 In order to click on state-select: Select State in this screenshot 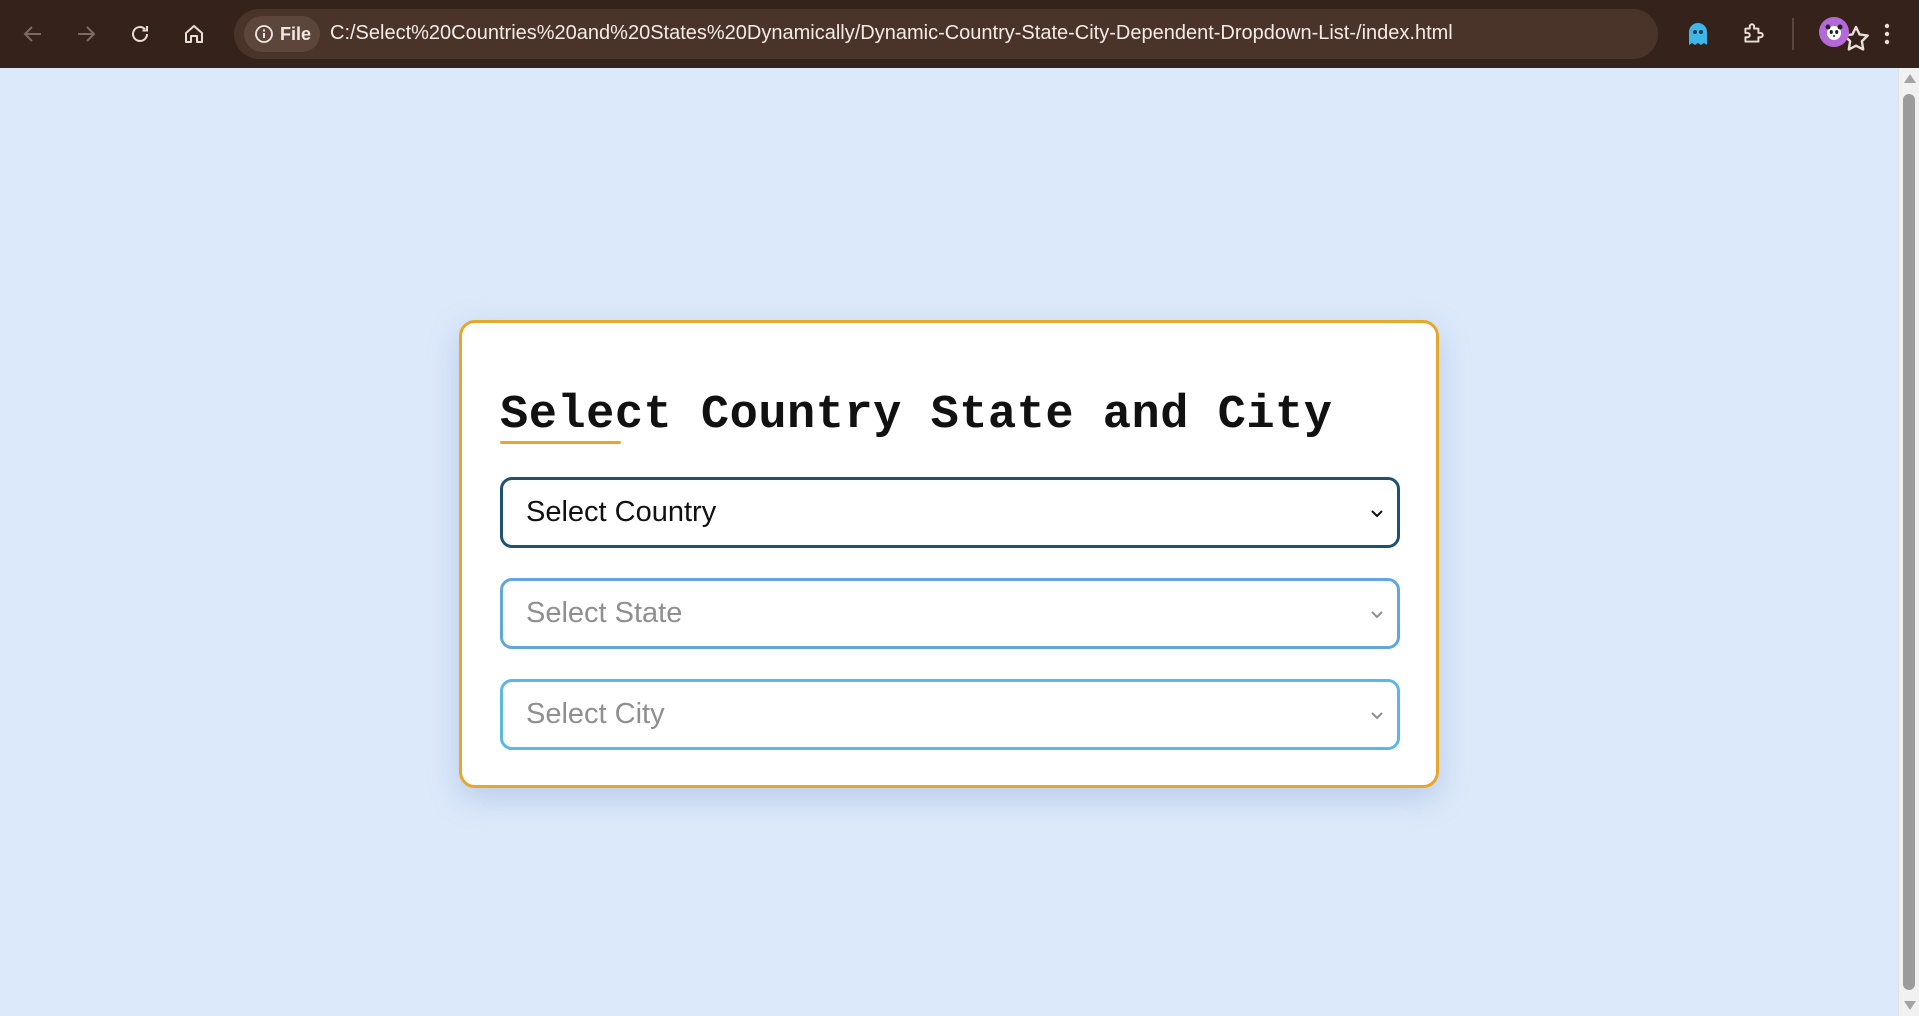, I will do `click(950, 613)`.